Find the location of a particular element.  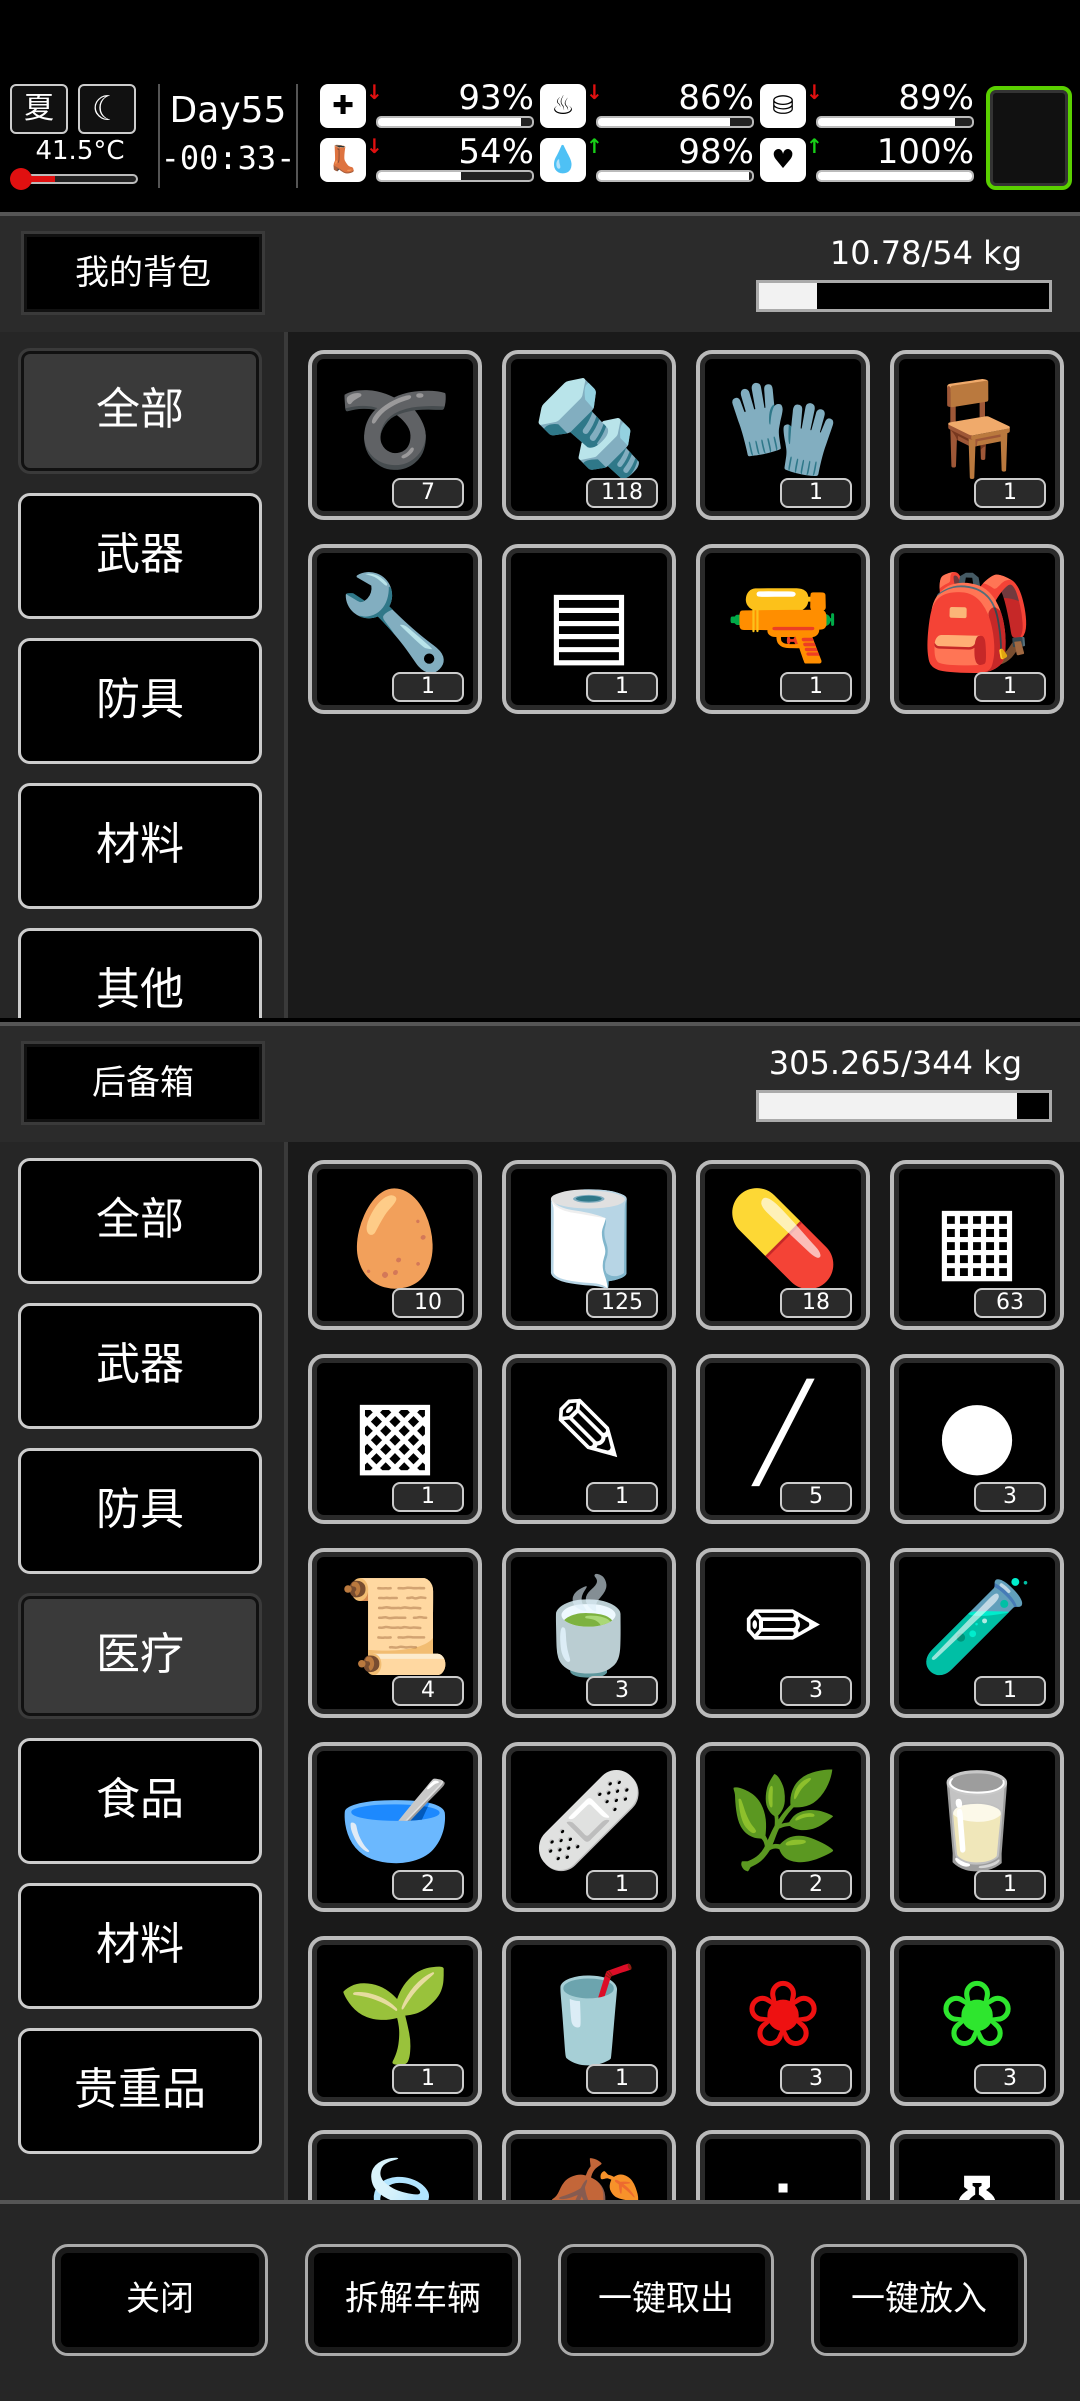

item-count-badge: 4 is located at coordinates (428, 1691).